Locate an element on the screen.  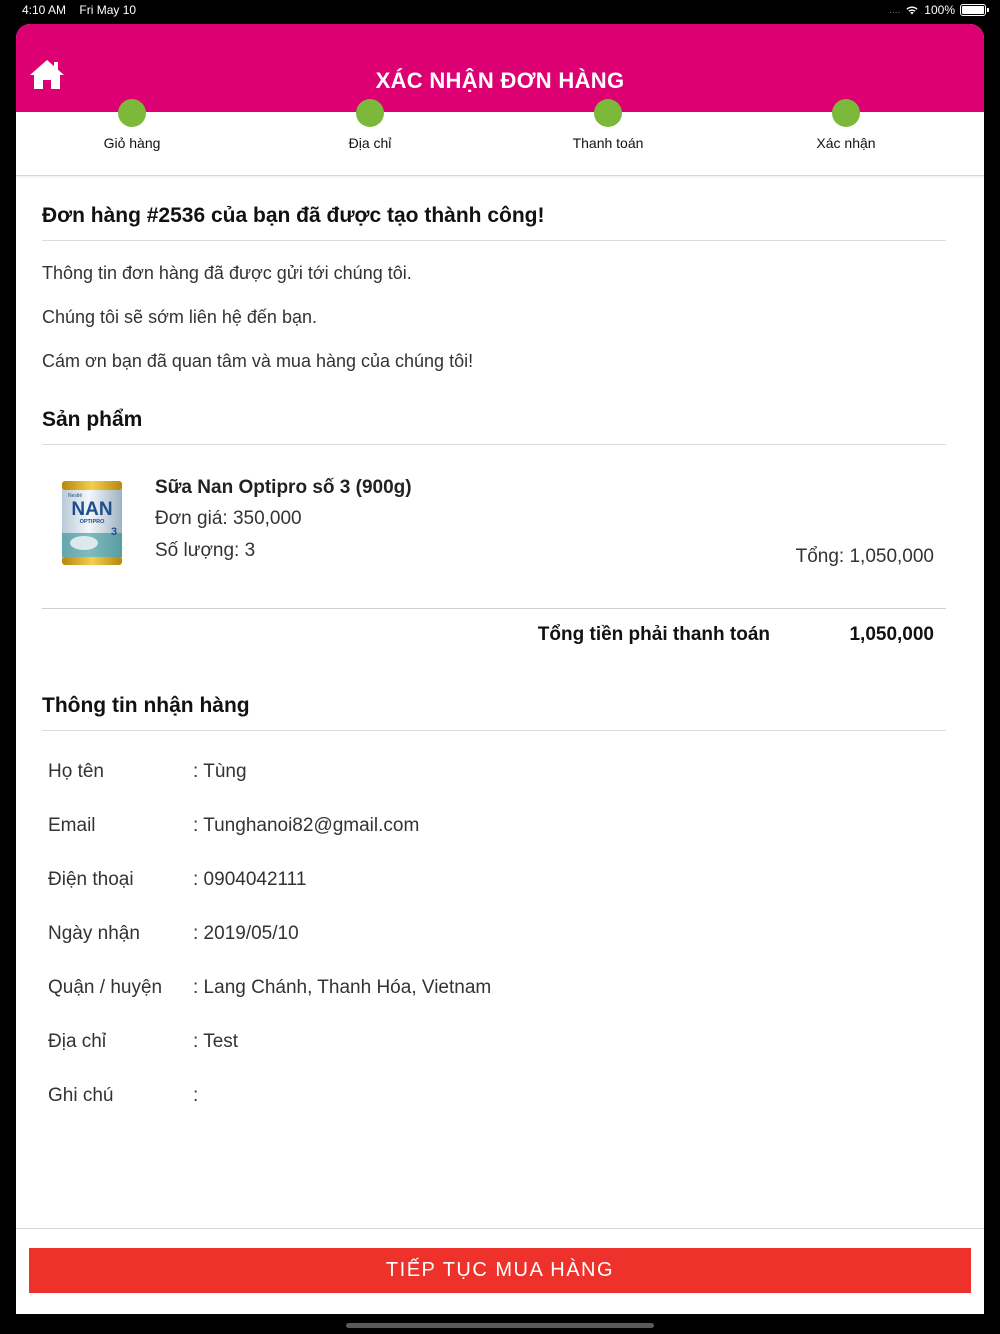
continue-shopping-button: TIẾP TỤC MUA HÀNG is located at coordinates (500, 1270).